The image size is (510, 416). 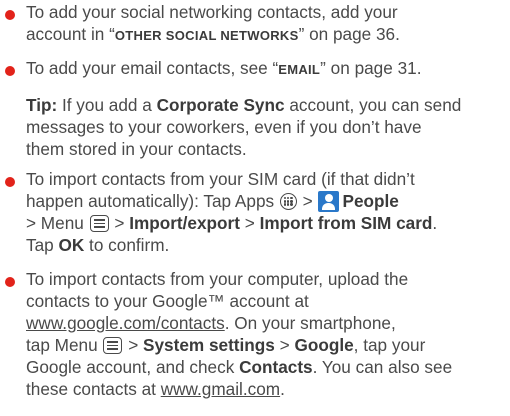 I want to click on people-icon, so click(x=329, y=201).